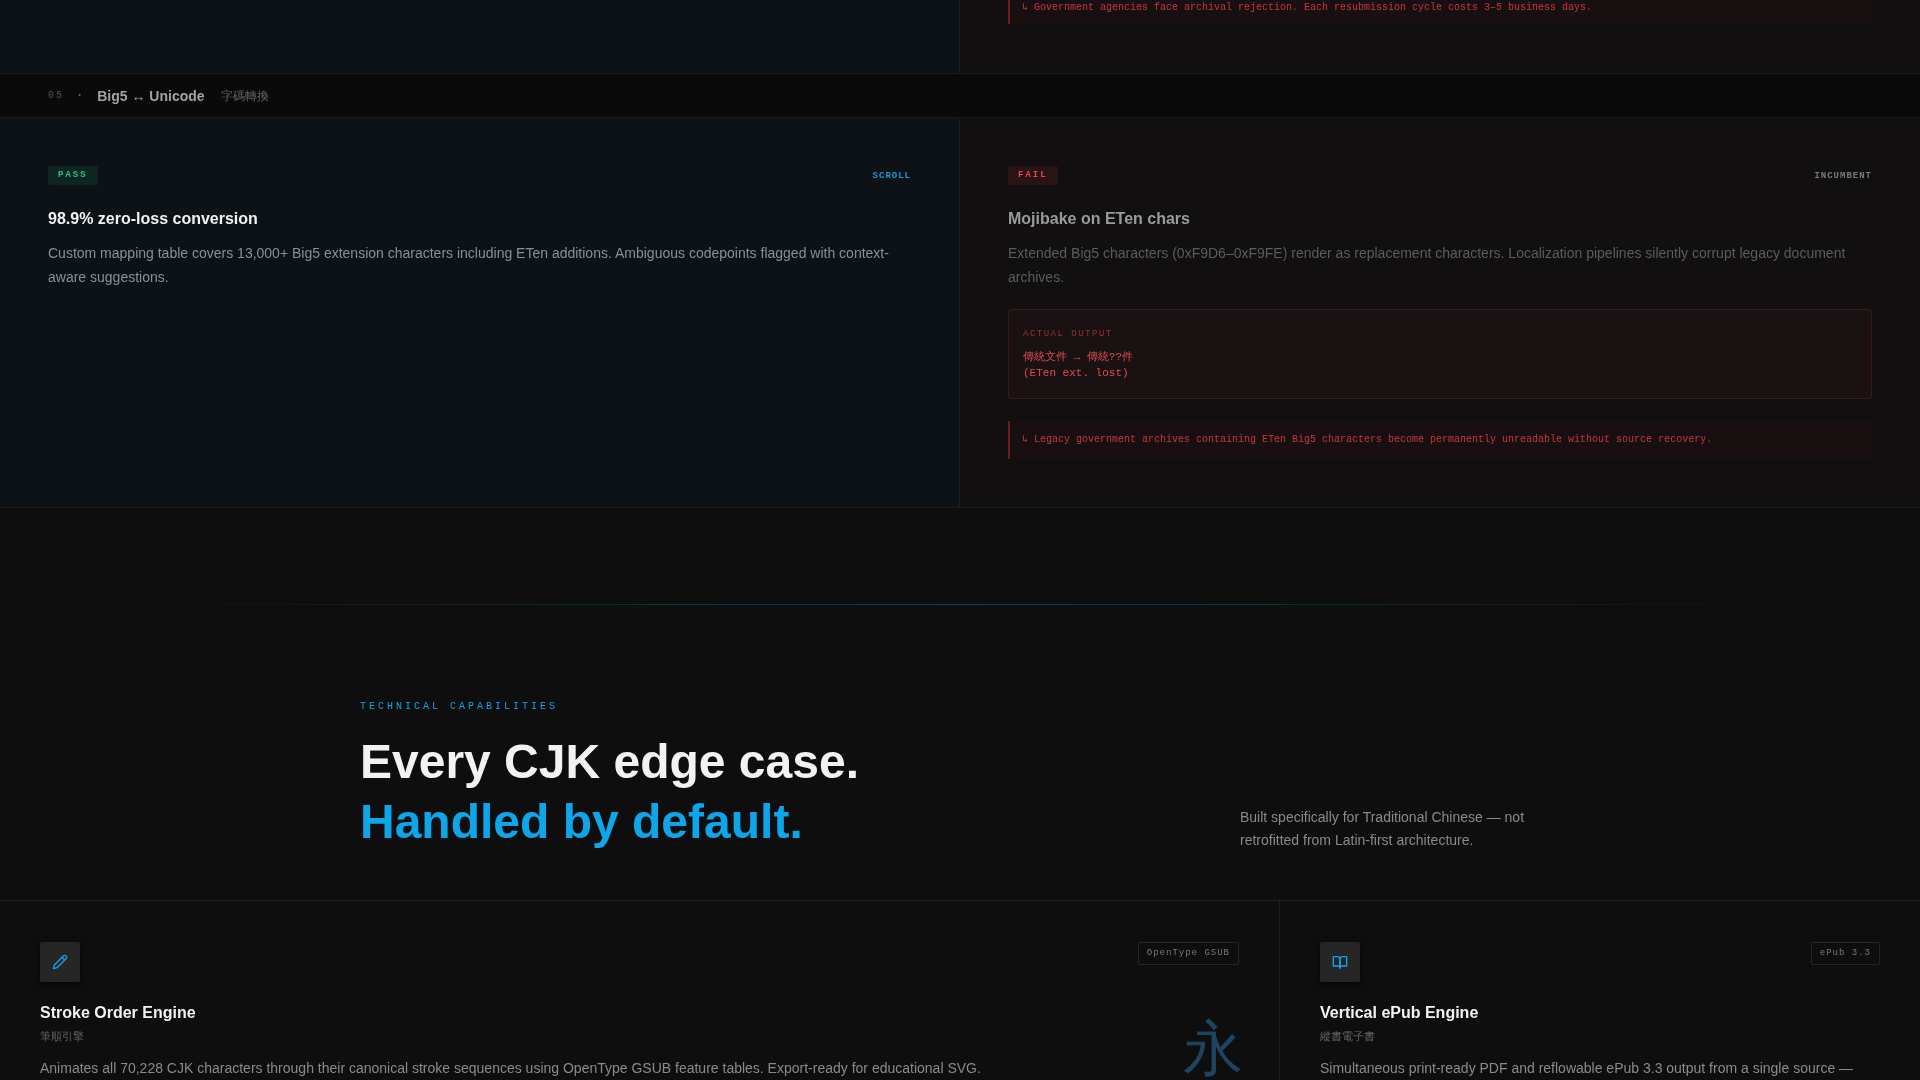 The image size is (1920, 1080). I want to click on heading-accent: Handled by default., so click(582, 822).